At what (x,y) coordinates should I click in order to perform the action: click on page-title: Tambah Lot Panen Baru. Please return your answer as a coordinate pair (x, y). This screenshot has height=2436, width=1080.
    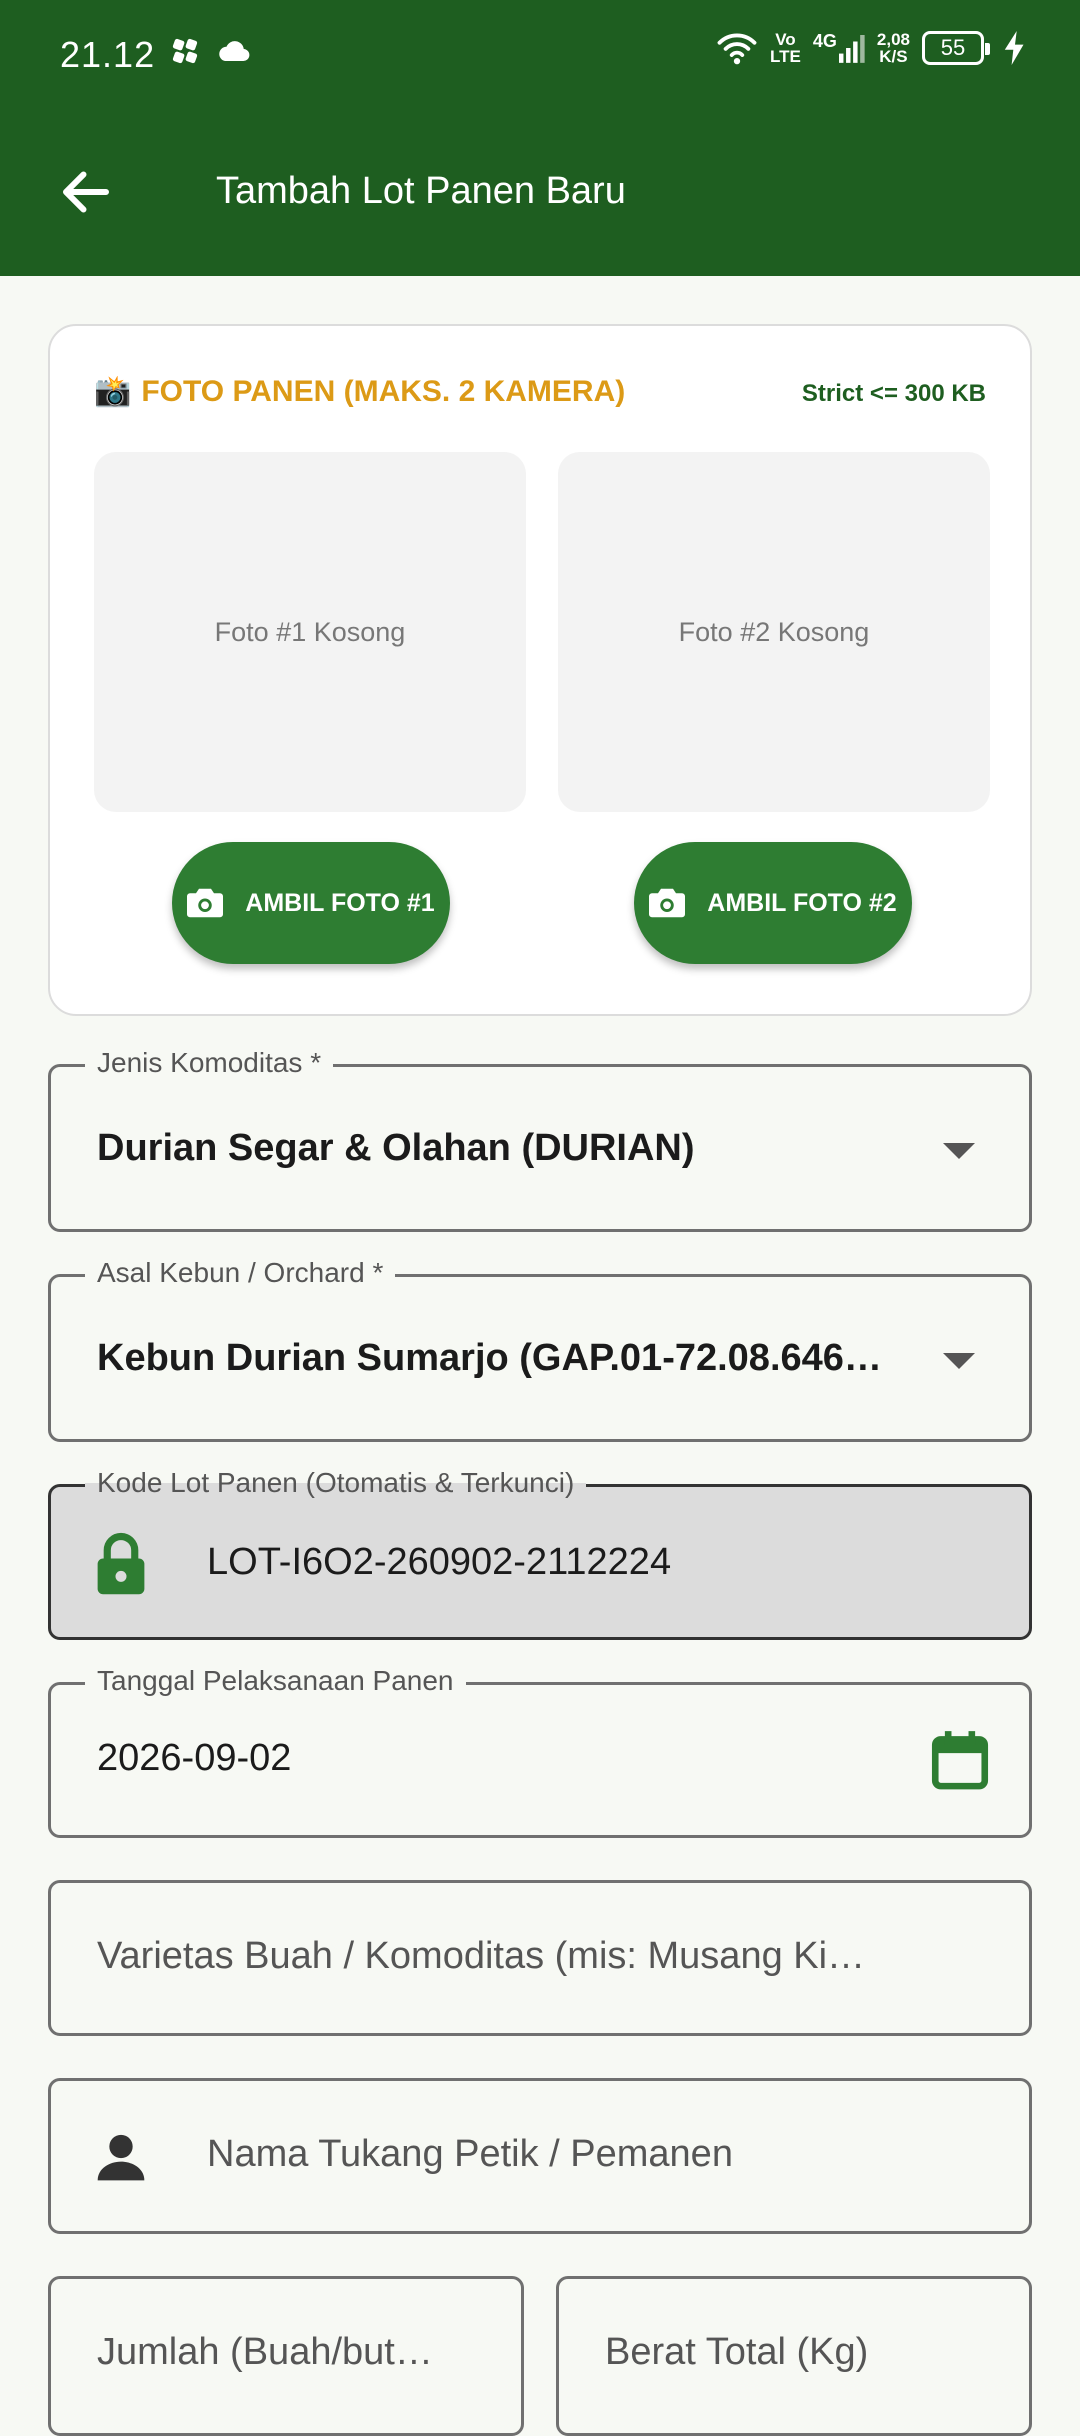
    Looking at the image, I should click on (421, 191).